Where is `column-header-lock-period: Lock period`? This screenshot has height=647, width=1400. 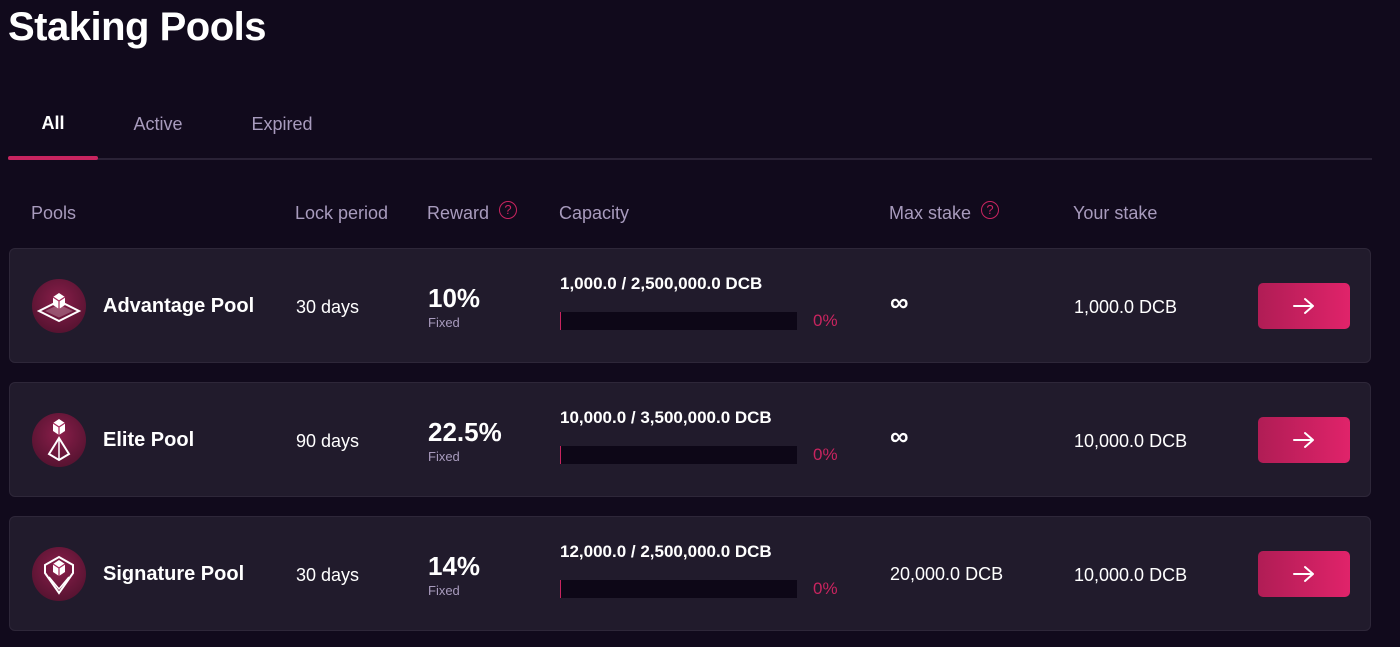
column-header-lock-period: Lock period is located at coordinates (341, 213).